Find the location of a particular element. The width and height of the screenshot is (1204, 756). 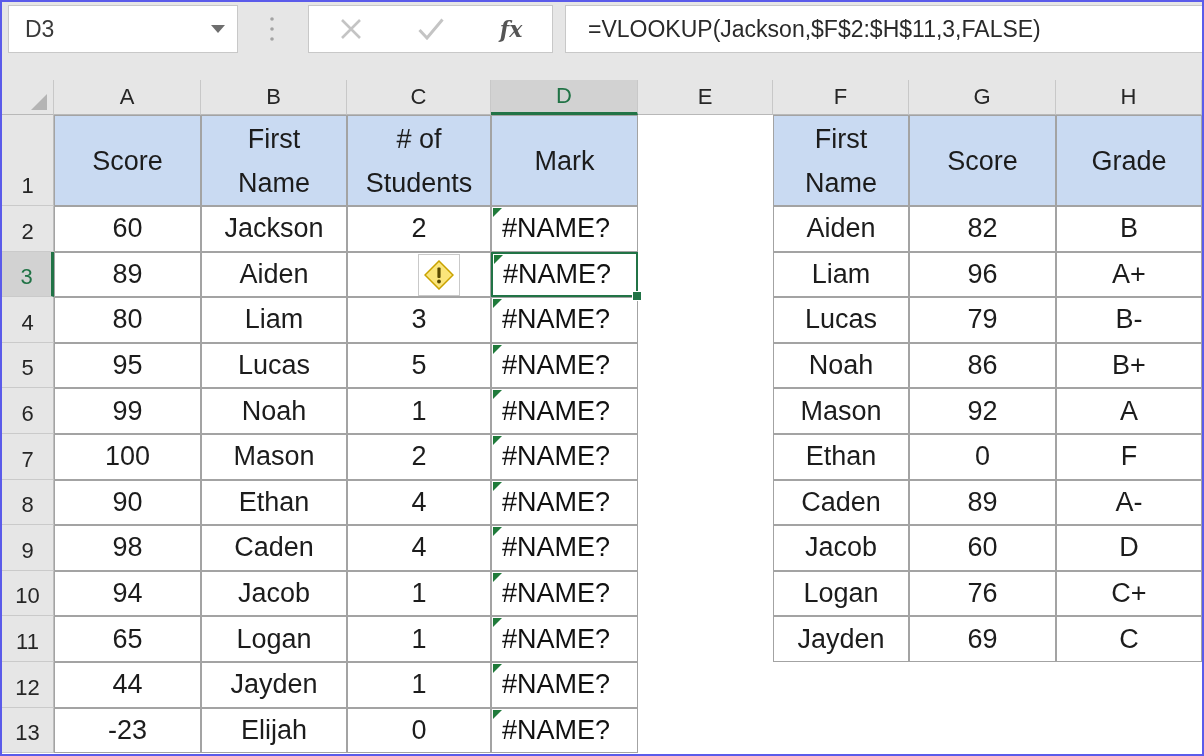

table-cell: 5 is located at coordinates (419, 365).